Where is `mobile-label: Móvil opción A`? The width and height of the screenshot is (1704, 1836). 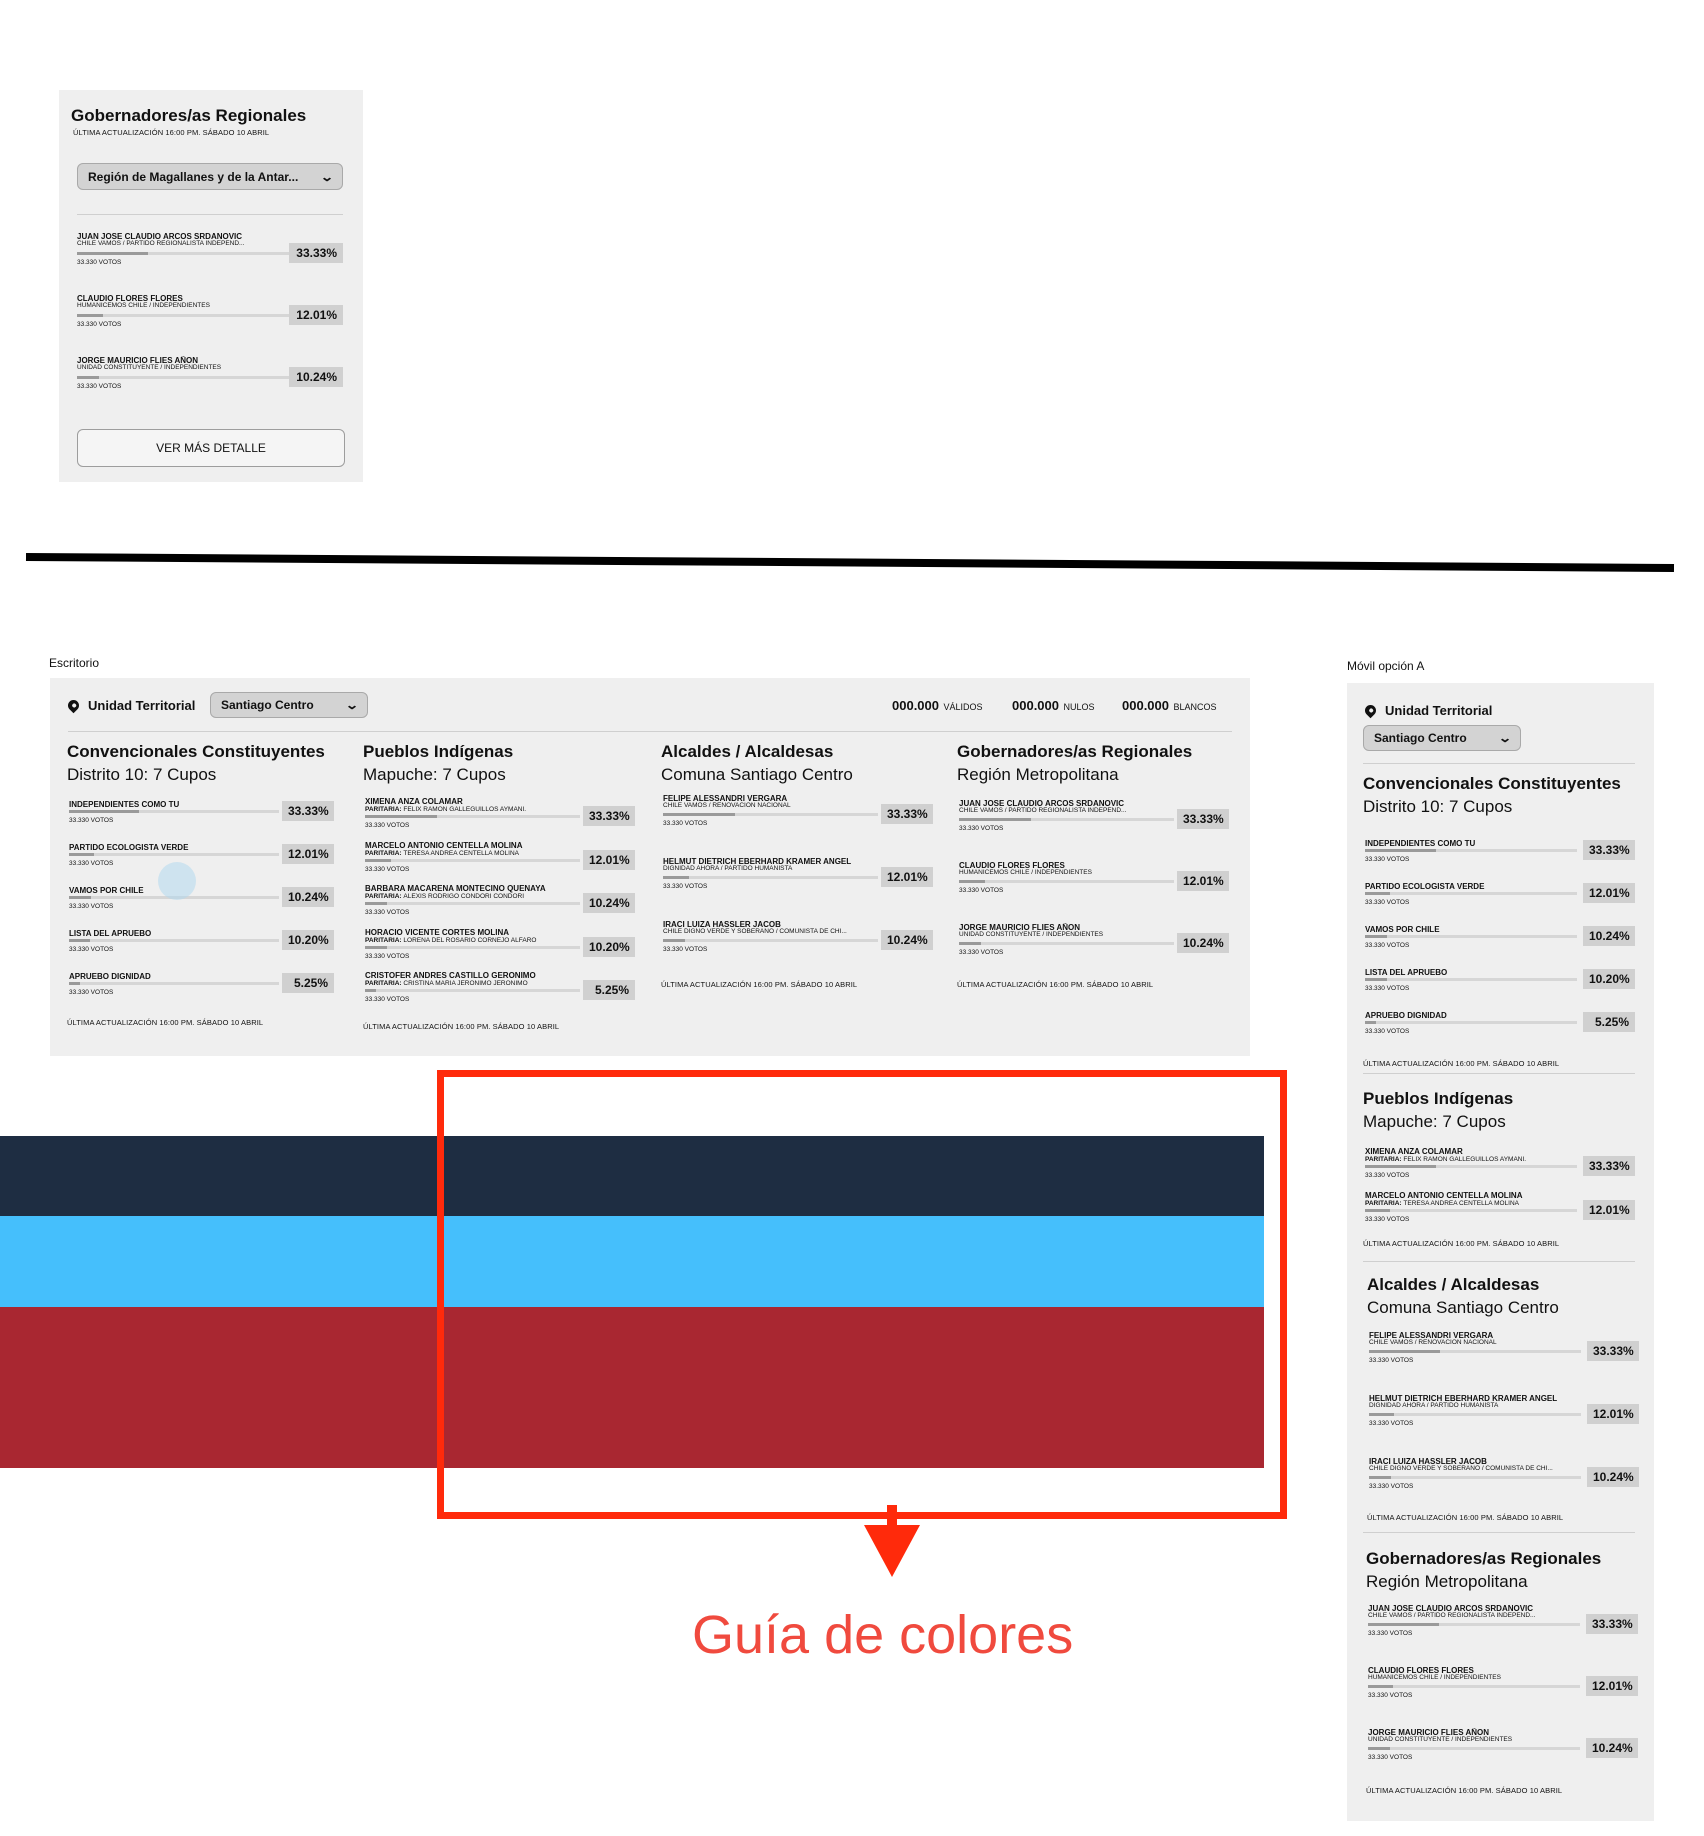
mobile-label: Móvil opción A is located at coordinates (1386, 666).